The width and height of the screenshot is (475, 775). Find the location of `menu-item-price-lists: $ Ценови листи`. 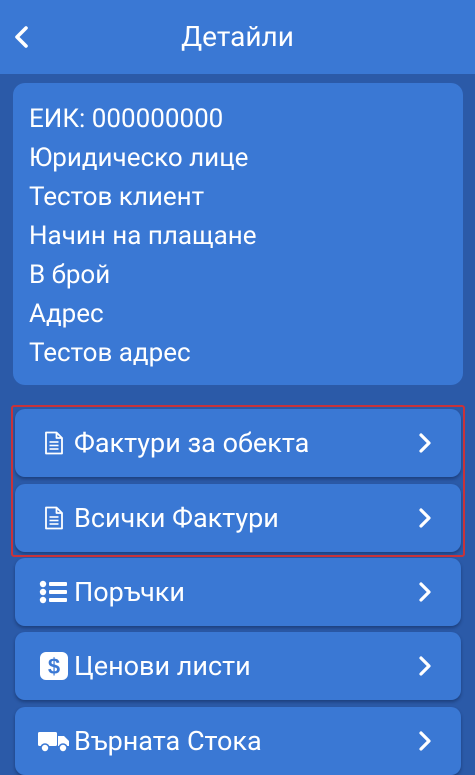

menu-item-price-lists: $ Ценови листи is located at coordinates (238, 666).